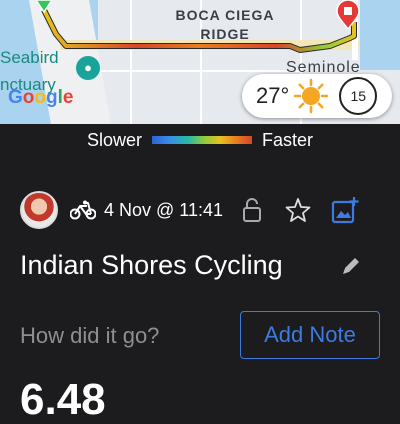 The image size is (400, 424). What do you see at coordinates (39, 210) in the screenshot?
I see `avatar` at bounding box center [39, 210].